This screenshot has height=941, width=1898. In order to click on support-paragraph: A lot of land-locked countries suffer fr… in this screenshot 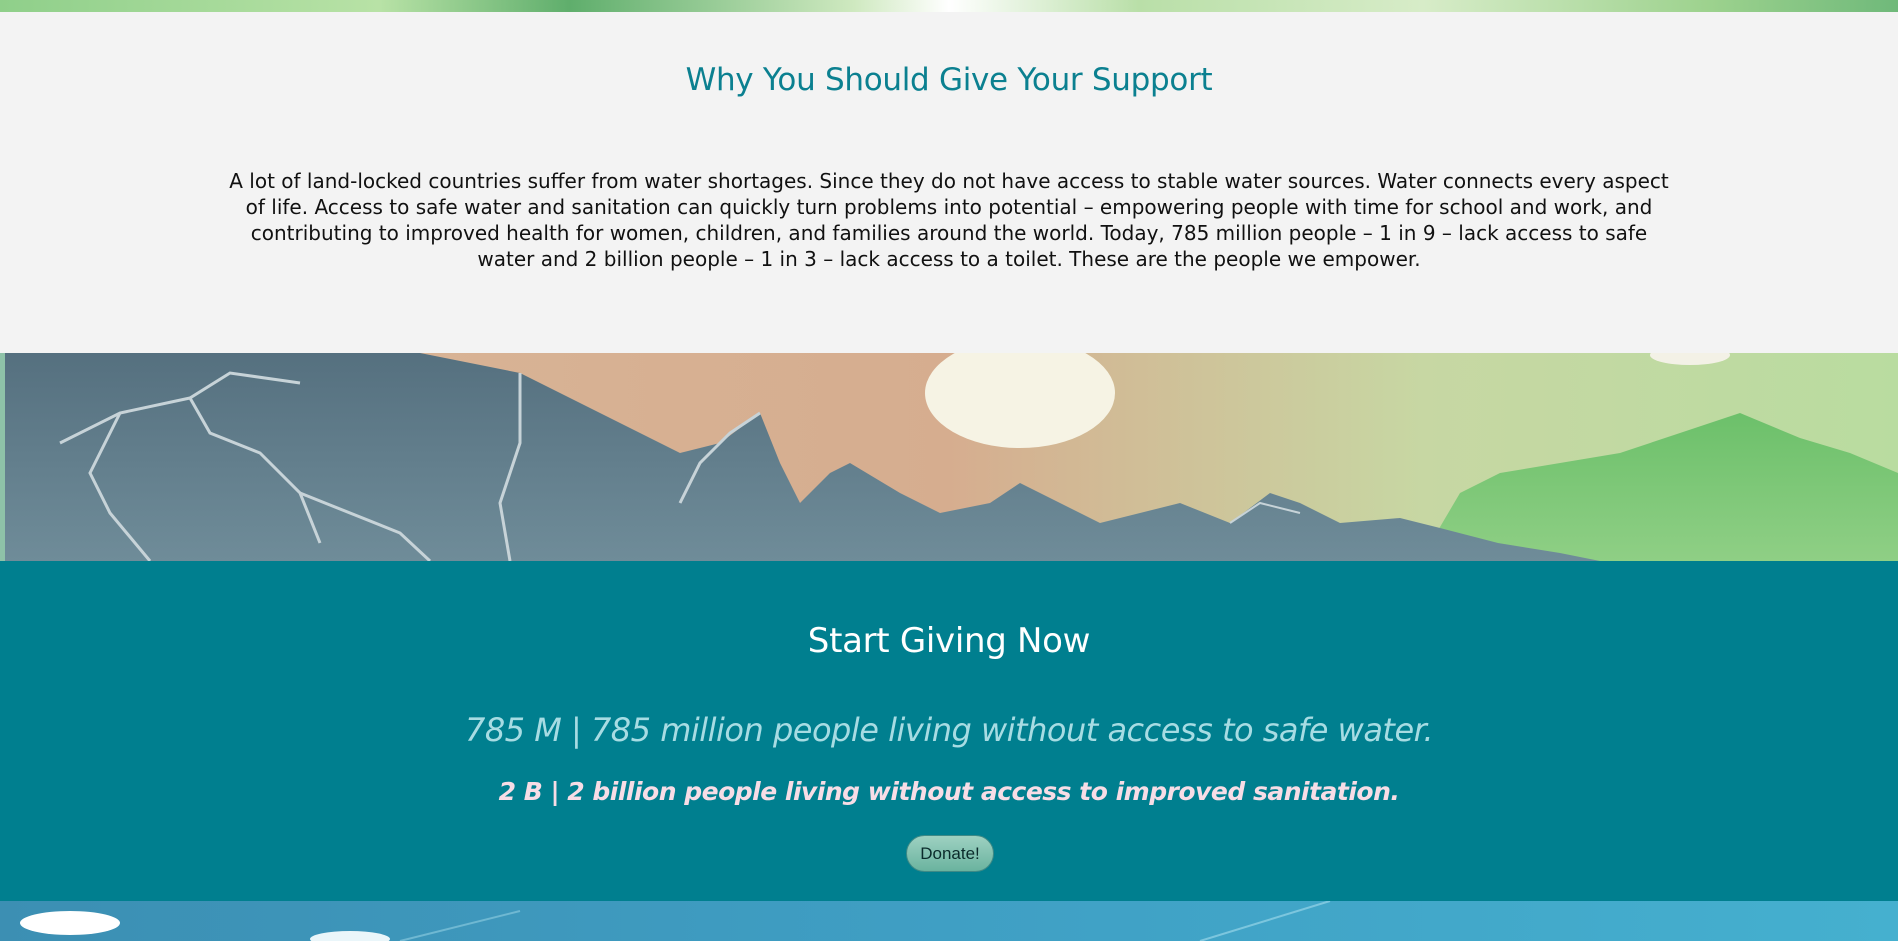, I will do `click(949, 220)`.